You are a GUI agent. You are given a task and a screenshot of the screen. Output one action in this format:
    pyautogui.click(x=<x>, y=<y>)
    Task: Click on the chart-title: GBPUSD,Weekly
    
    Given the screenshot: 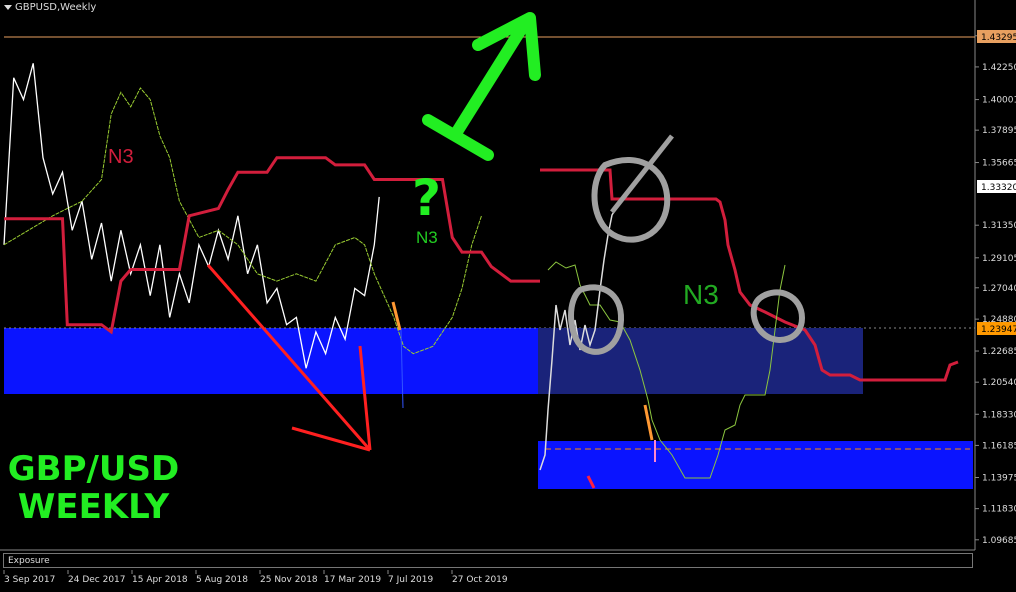 What is the action you would take?
    pyautogui.click(x=50, y=7)
    